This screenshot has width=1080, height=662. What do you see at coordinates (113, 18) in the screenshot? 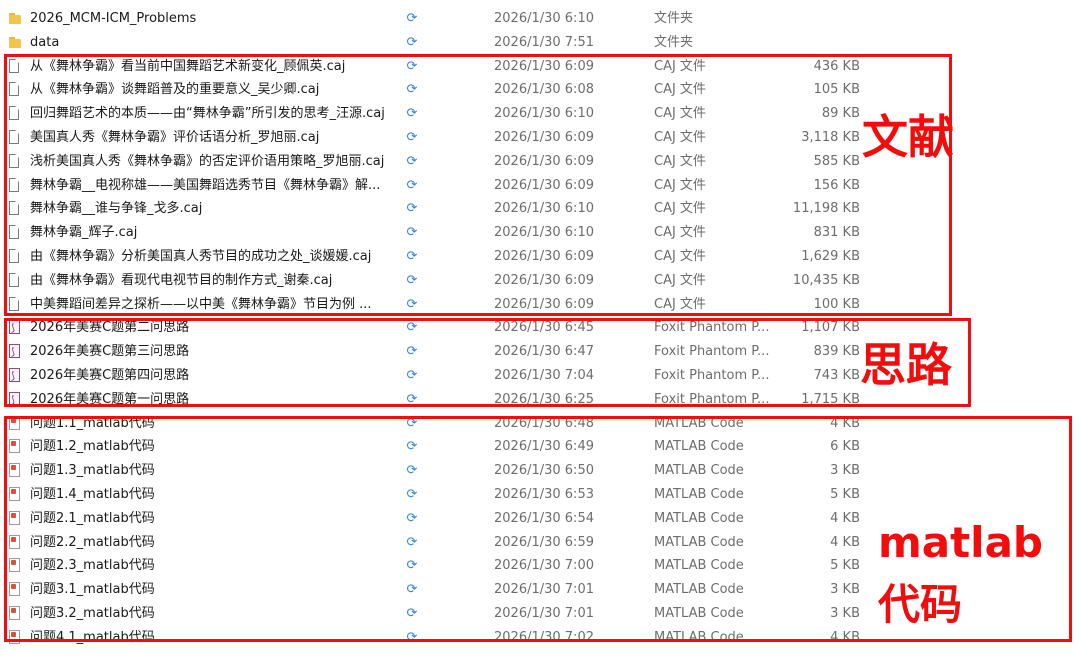
I see `file-name: 2026_MCM-ICM_Problems` at bounding box center [113, 18].